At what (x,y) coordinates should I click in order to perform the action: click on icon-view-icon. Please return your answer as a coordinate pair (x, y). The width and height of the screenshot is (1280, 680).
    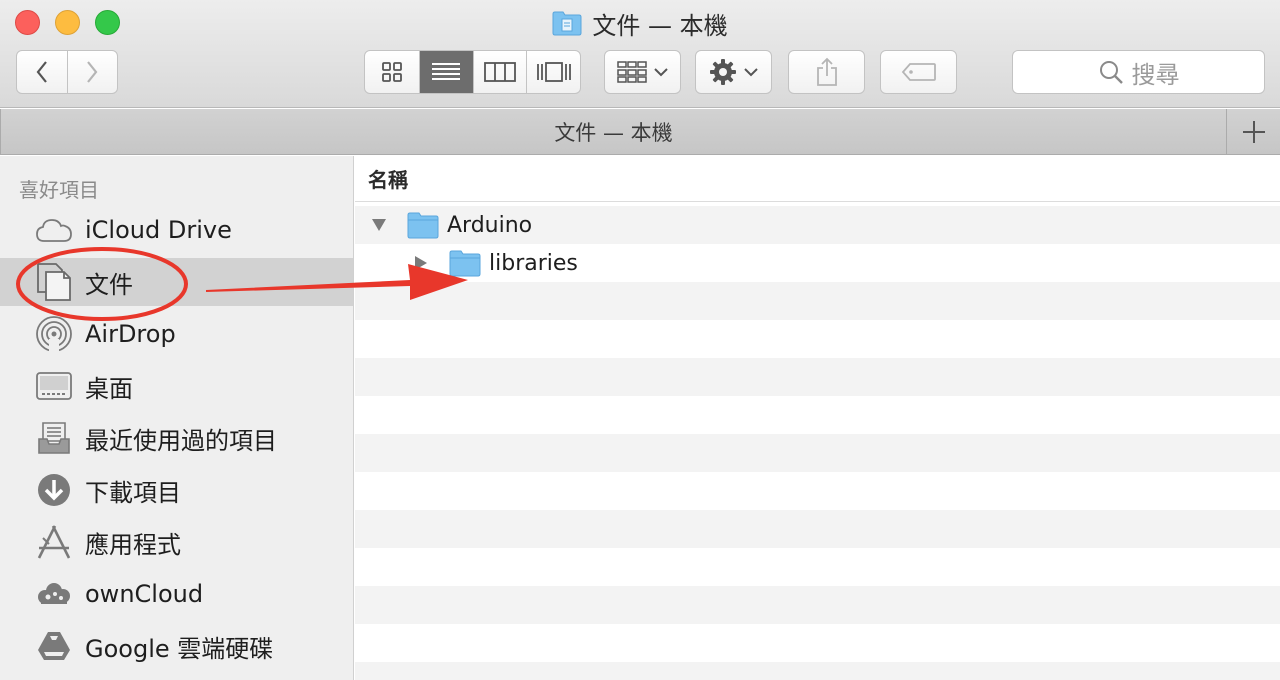
    Looking at the image, I should click on (391, 72).